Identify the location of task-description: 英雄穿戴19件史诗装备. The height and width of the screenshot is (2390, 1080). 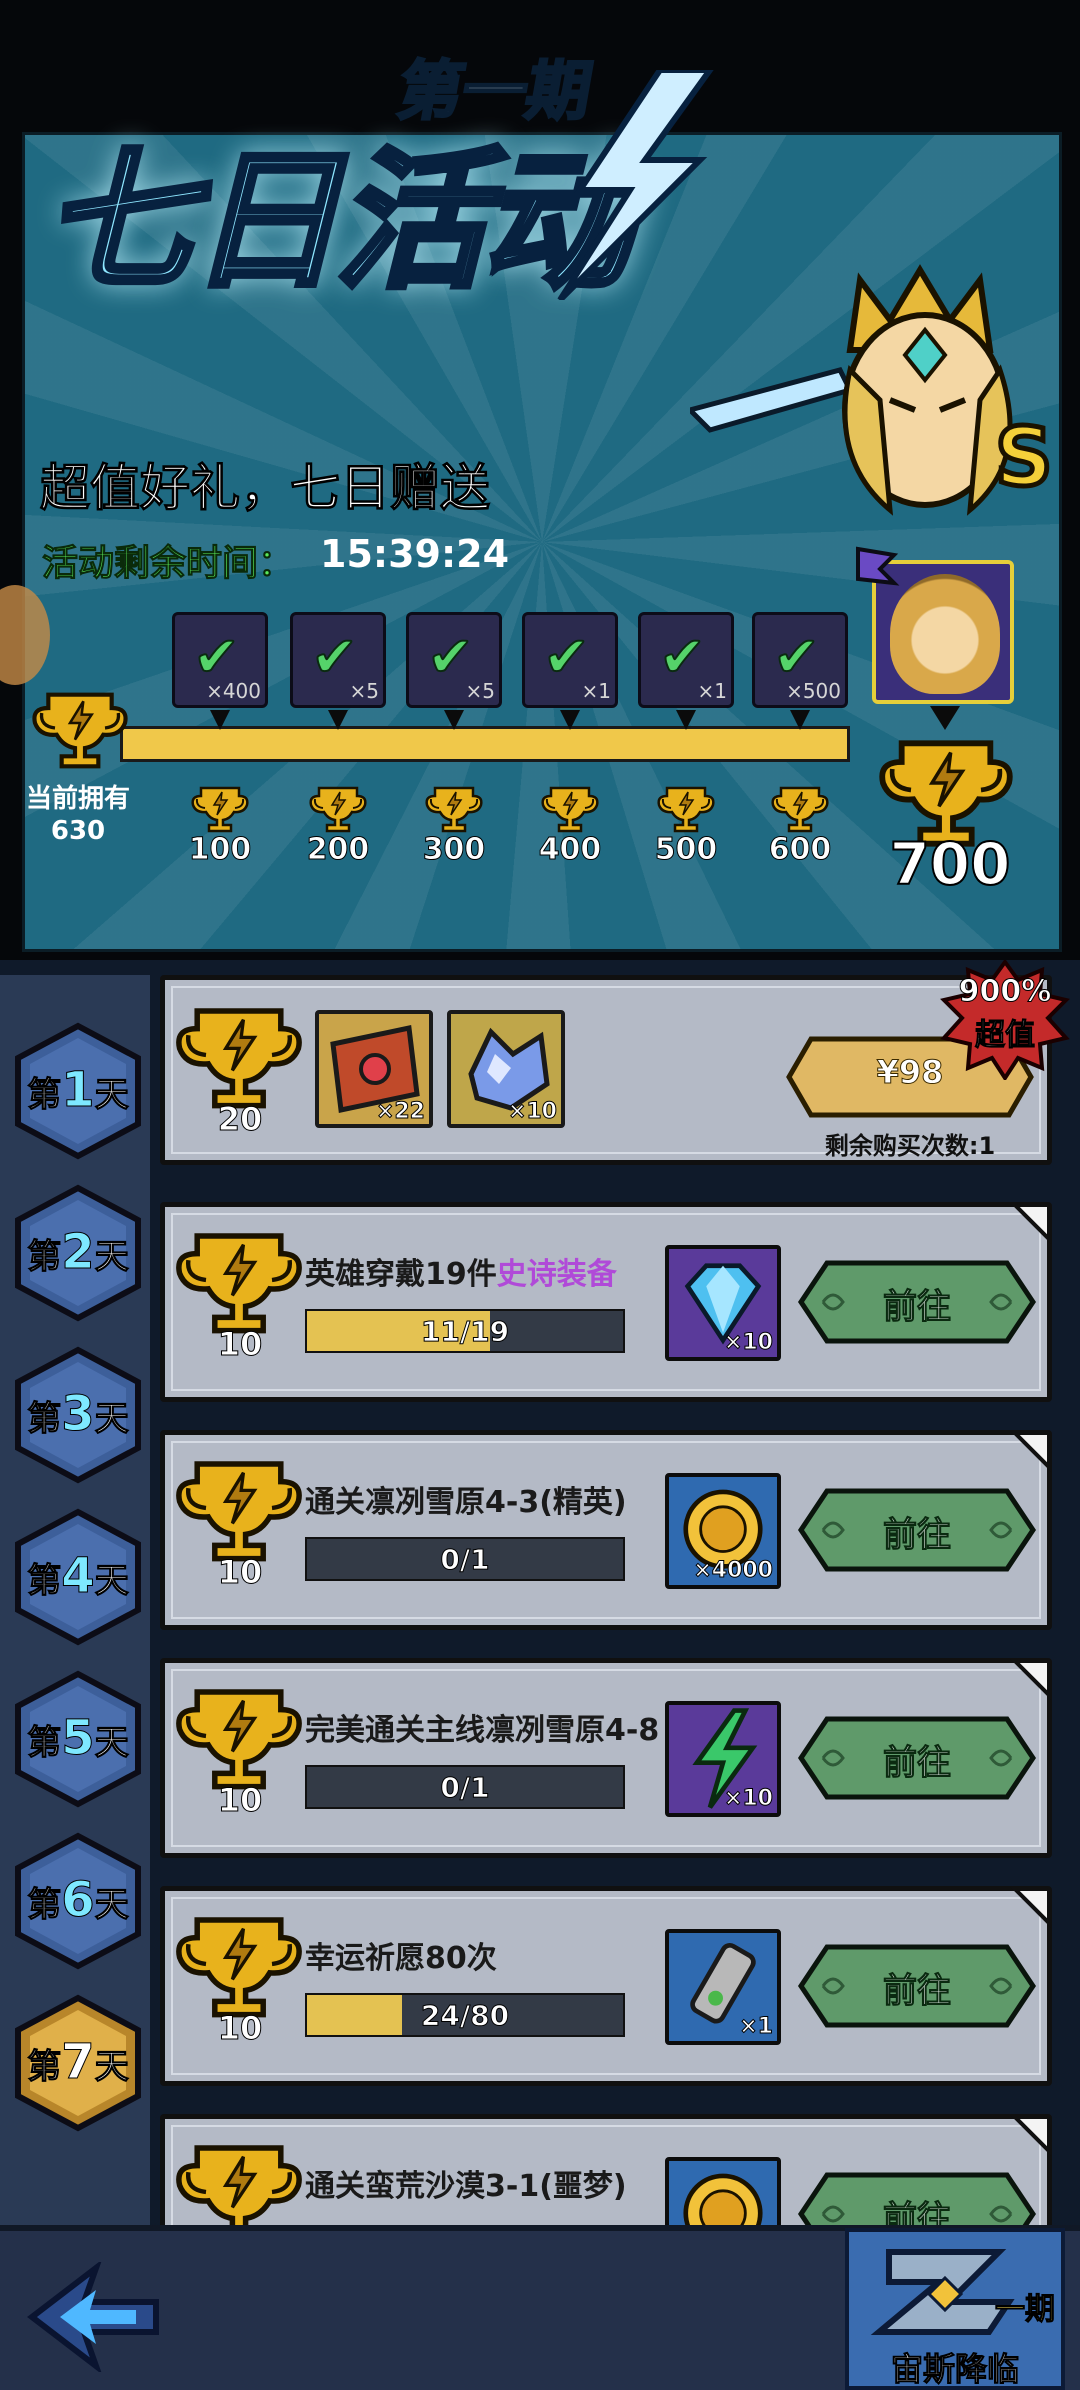
(461, 1271).